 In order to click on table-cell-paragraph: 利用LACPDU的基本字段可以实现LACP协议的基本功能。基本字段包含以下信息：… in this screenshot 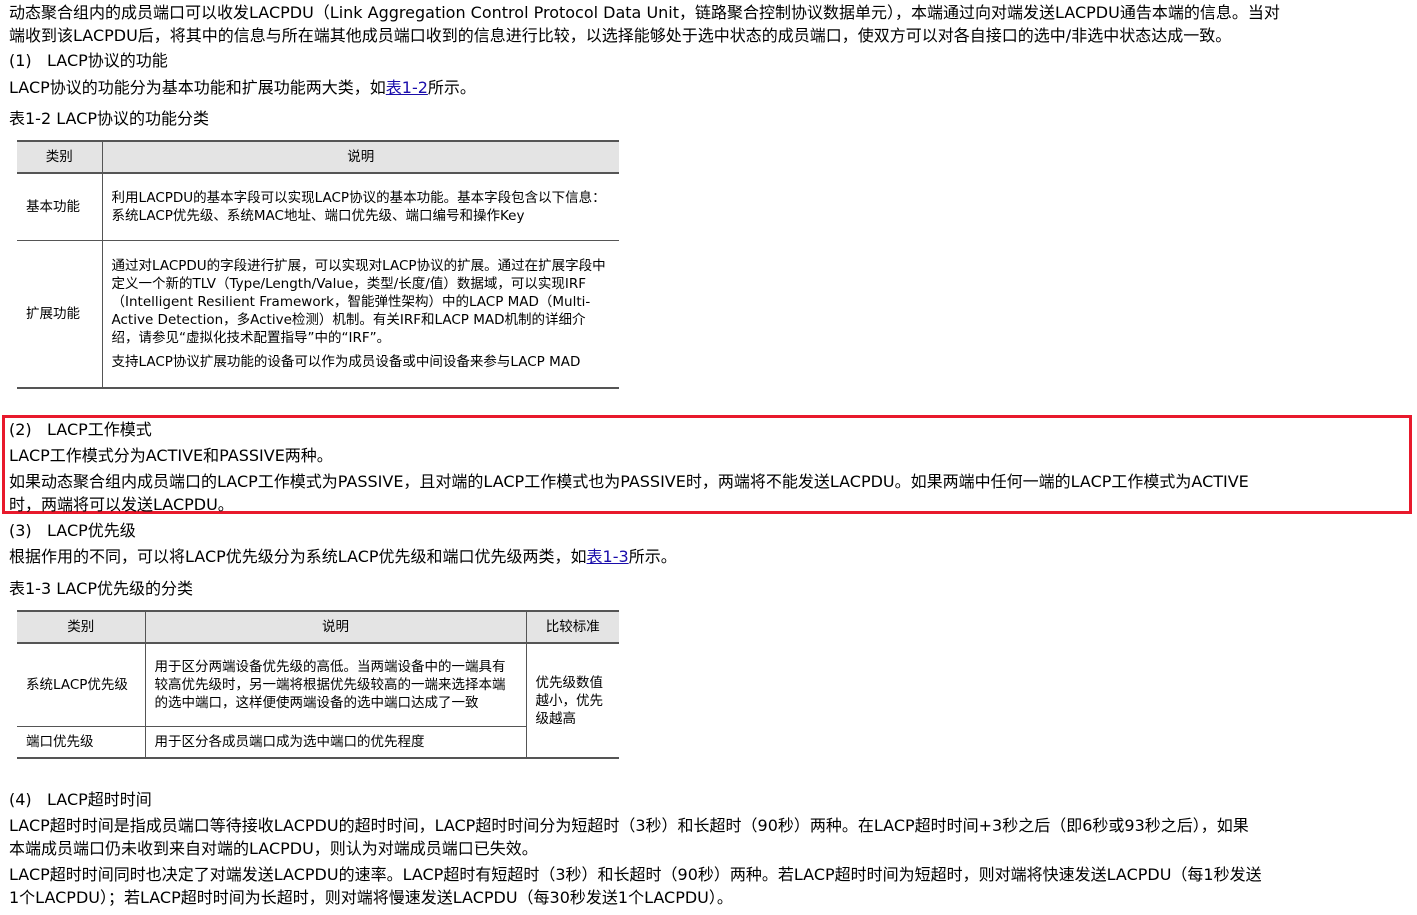, I will do `click(358, 206)`.